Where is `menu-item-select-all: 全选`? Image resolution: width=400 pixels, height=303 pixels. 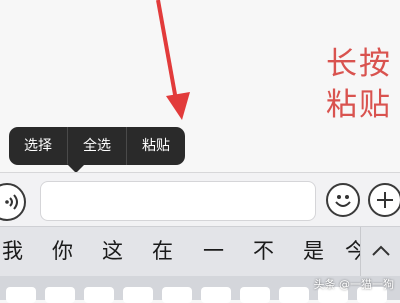
menu-item-select-all: 全选 is located at coordinates (96, 146).